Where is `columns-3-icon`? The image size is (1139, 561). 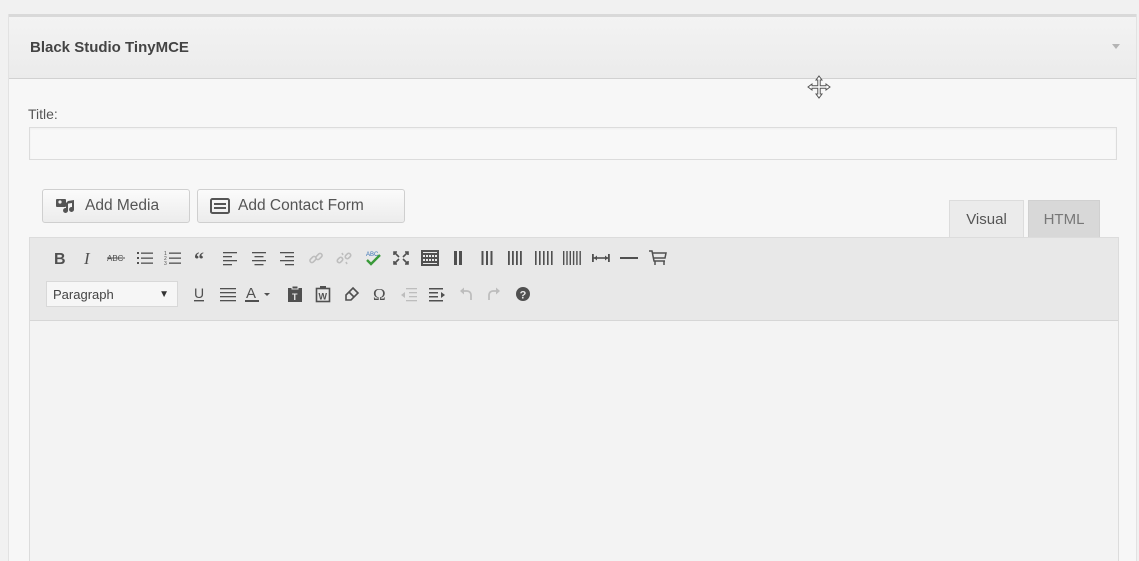
columns-3-icon is located at coordinates (487, 258).